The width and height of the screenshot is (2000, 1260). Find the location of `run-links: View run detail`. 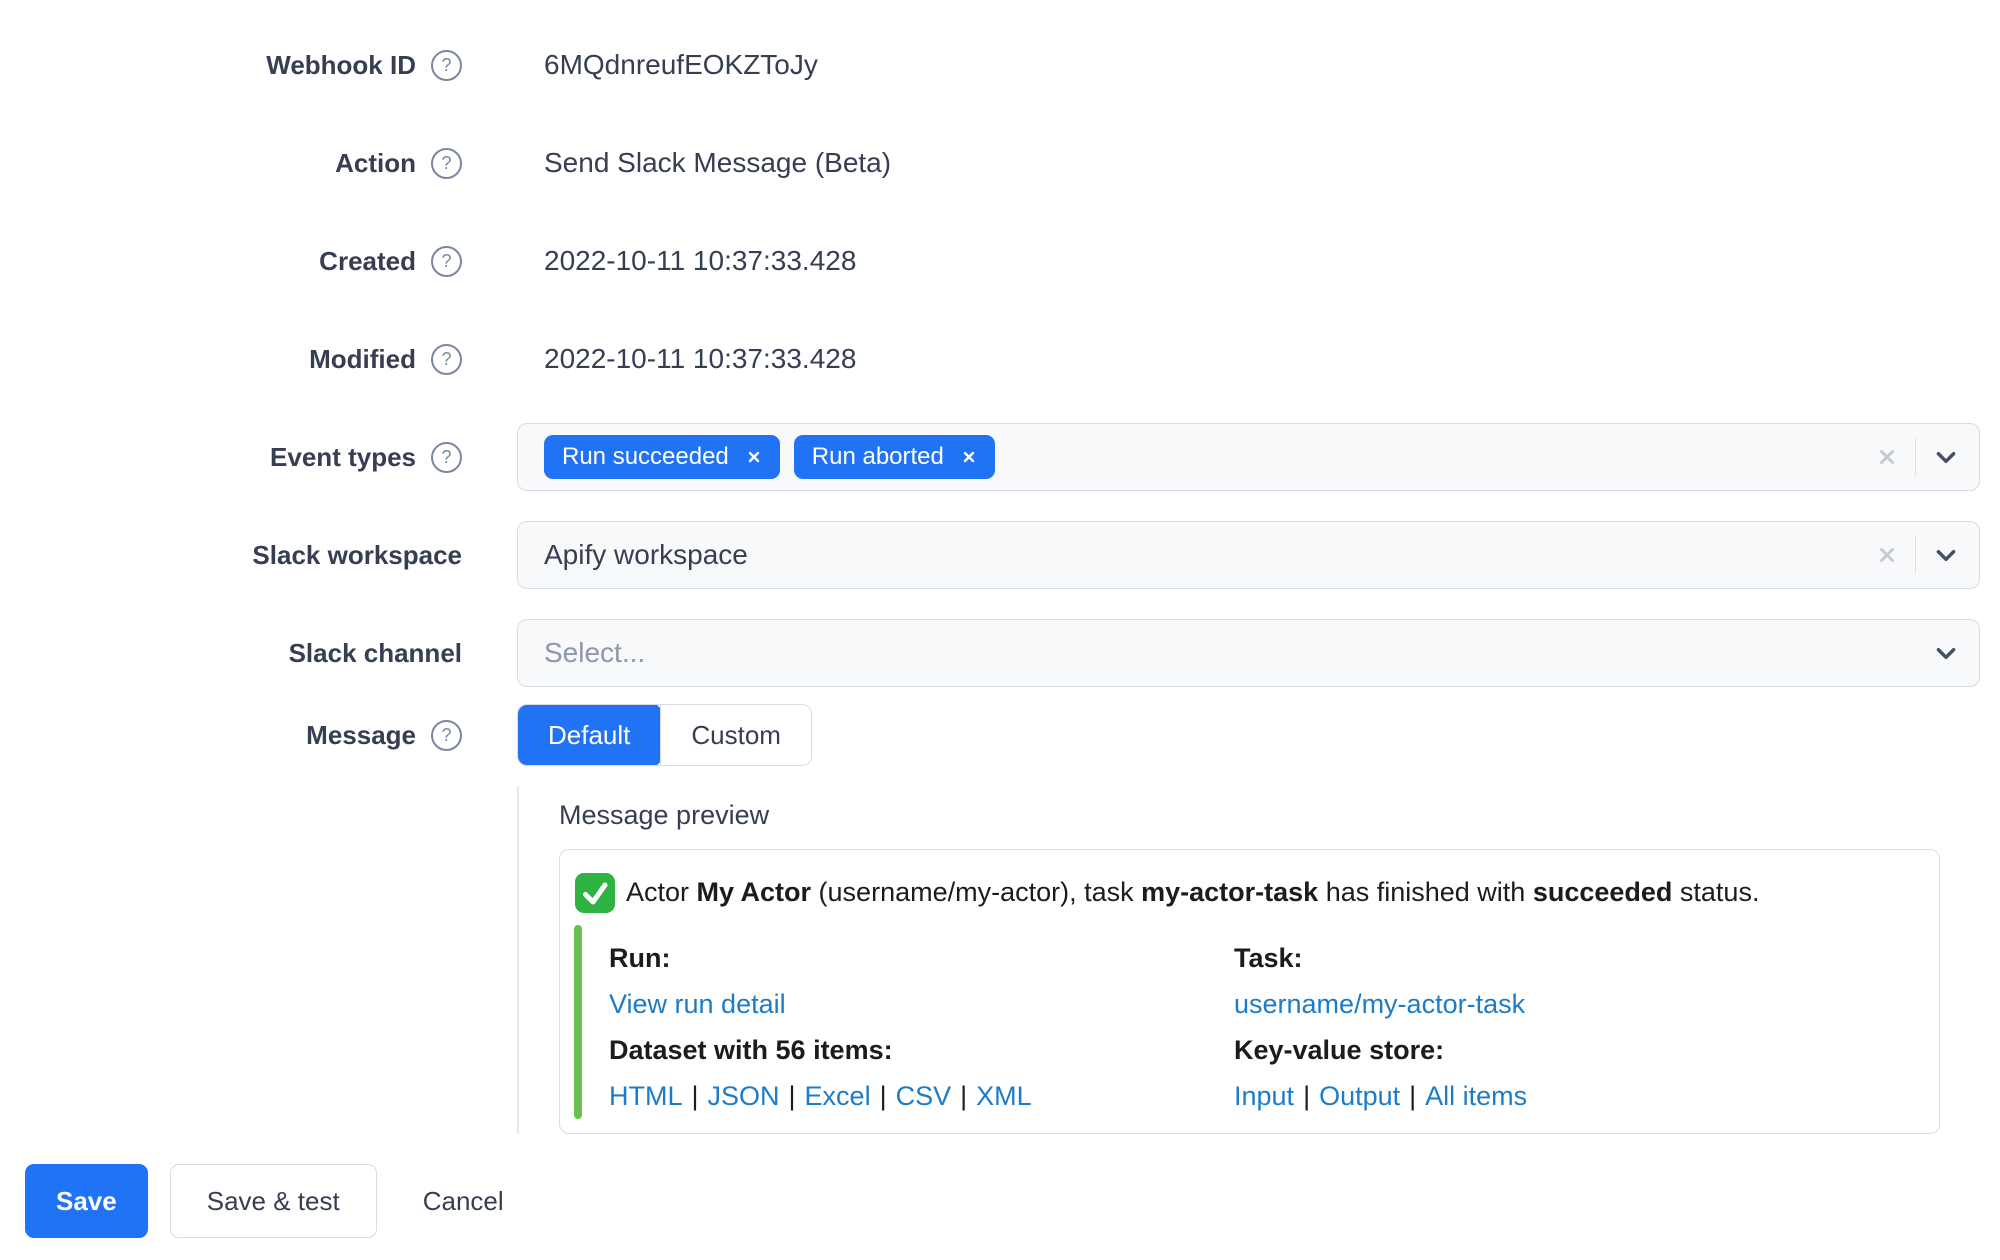

run-links: View run detail is located at coordinates (921, 1004).